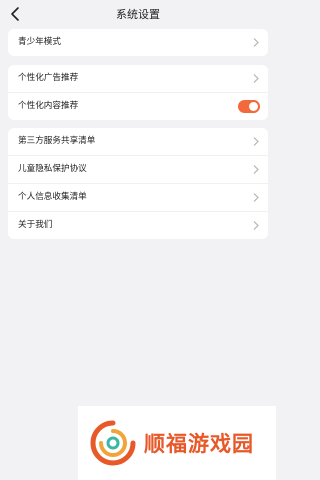 The image size is (320, 480). I want to click on settings-group-personalization: 个性化广告推荐 个性化内容推荐, so click(138, 92).